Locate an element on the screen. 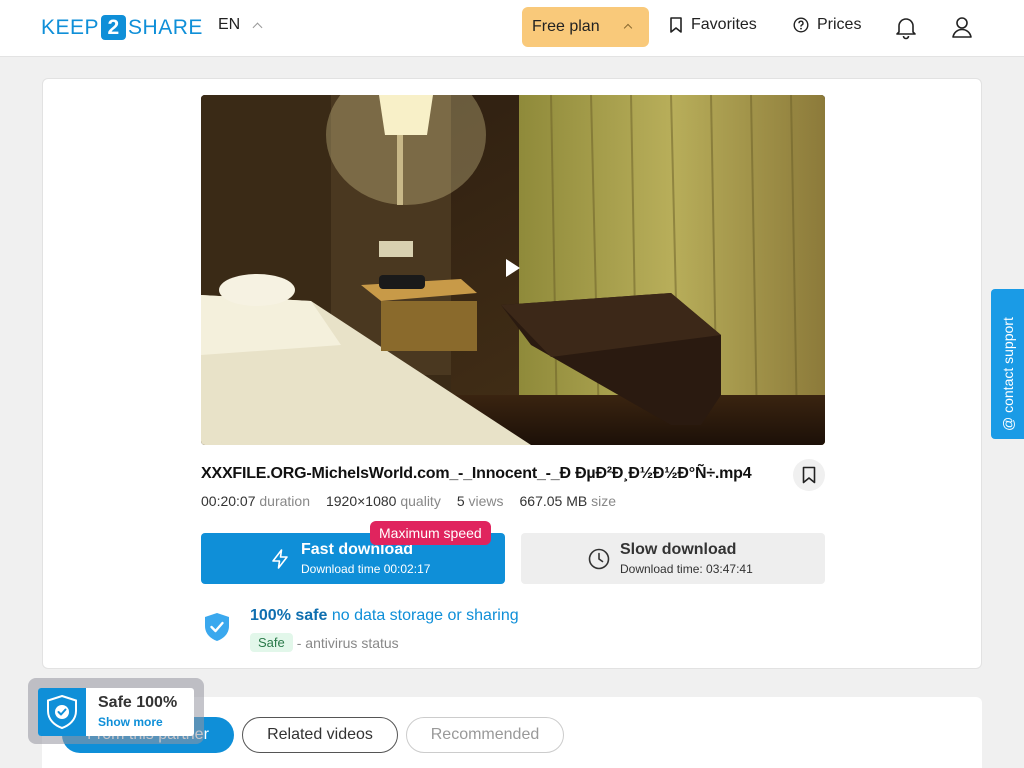 The width and height of the screenshot is (1024, 768). safe-tag: Safe is located at coordinates (271, 642).